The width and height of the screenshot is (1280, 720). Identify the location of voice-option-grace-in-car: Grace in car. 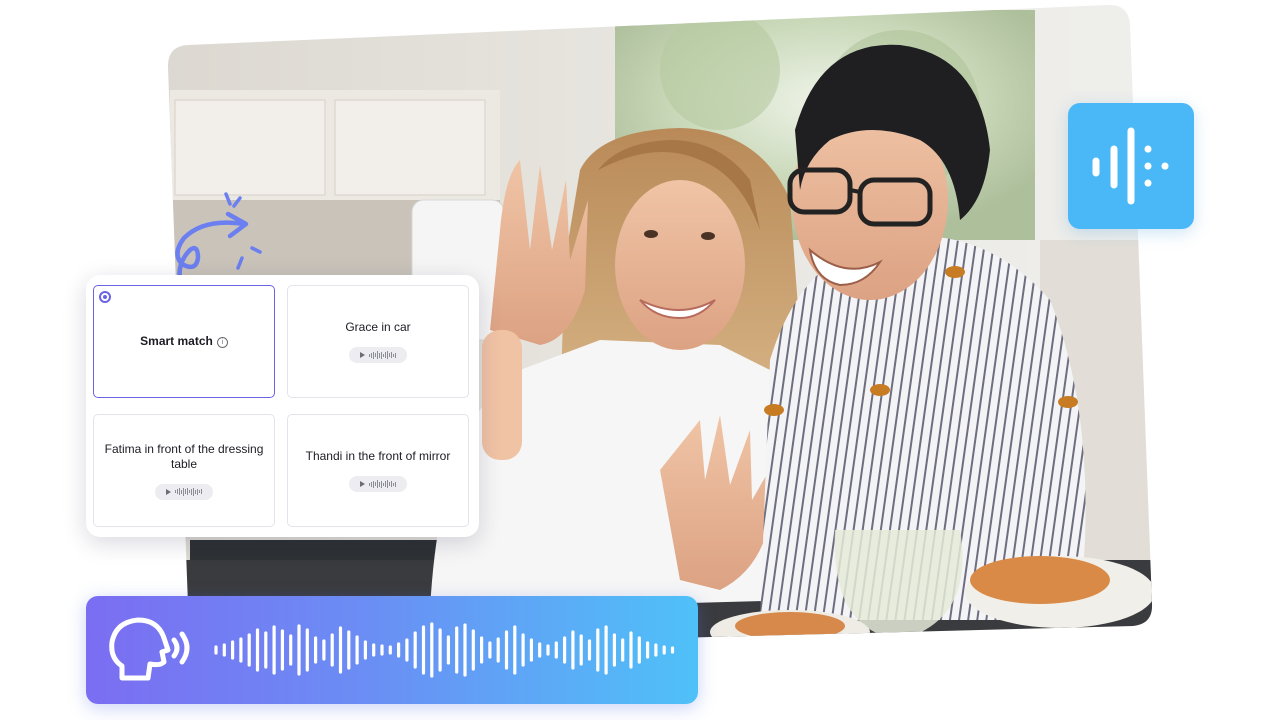
(378, 341).